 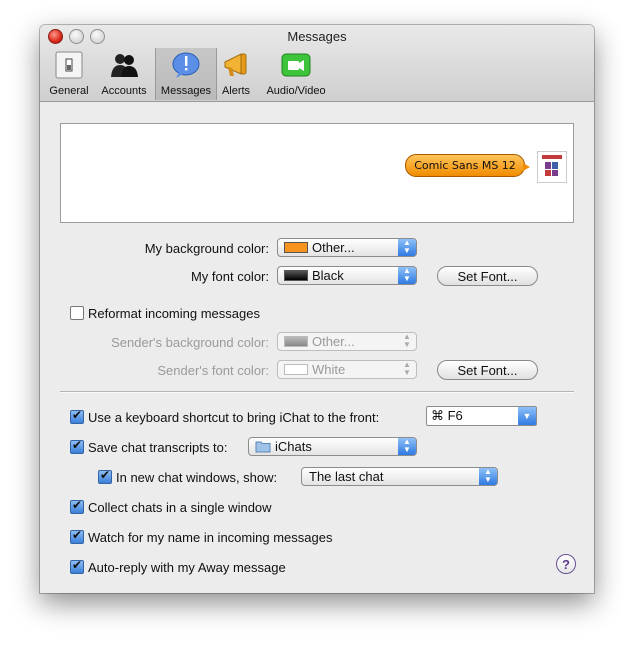 What do you see at coordinates (566, 564) in the screenshot?
I see `help-button: ?` at bounding box center [566, 564].